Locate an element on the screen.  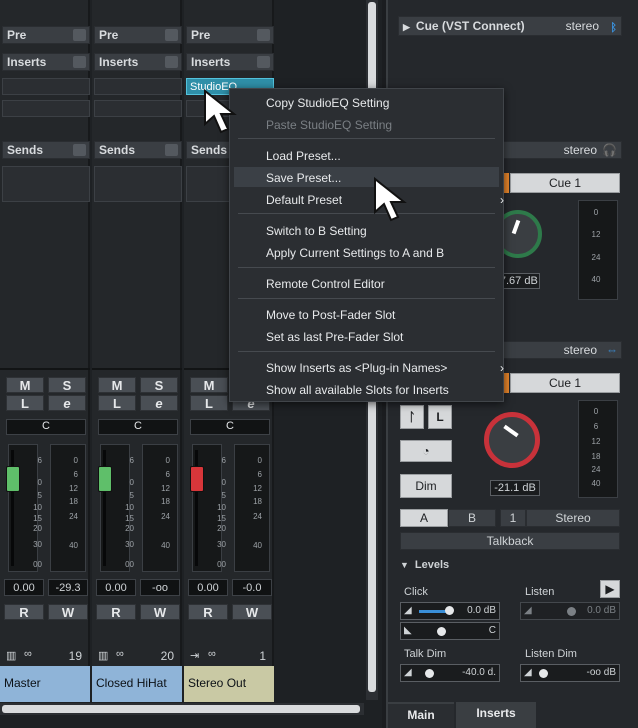
meter-scale-label: 12 is located at coordinates (165, 488).